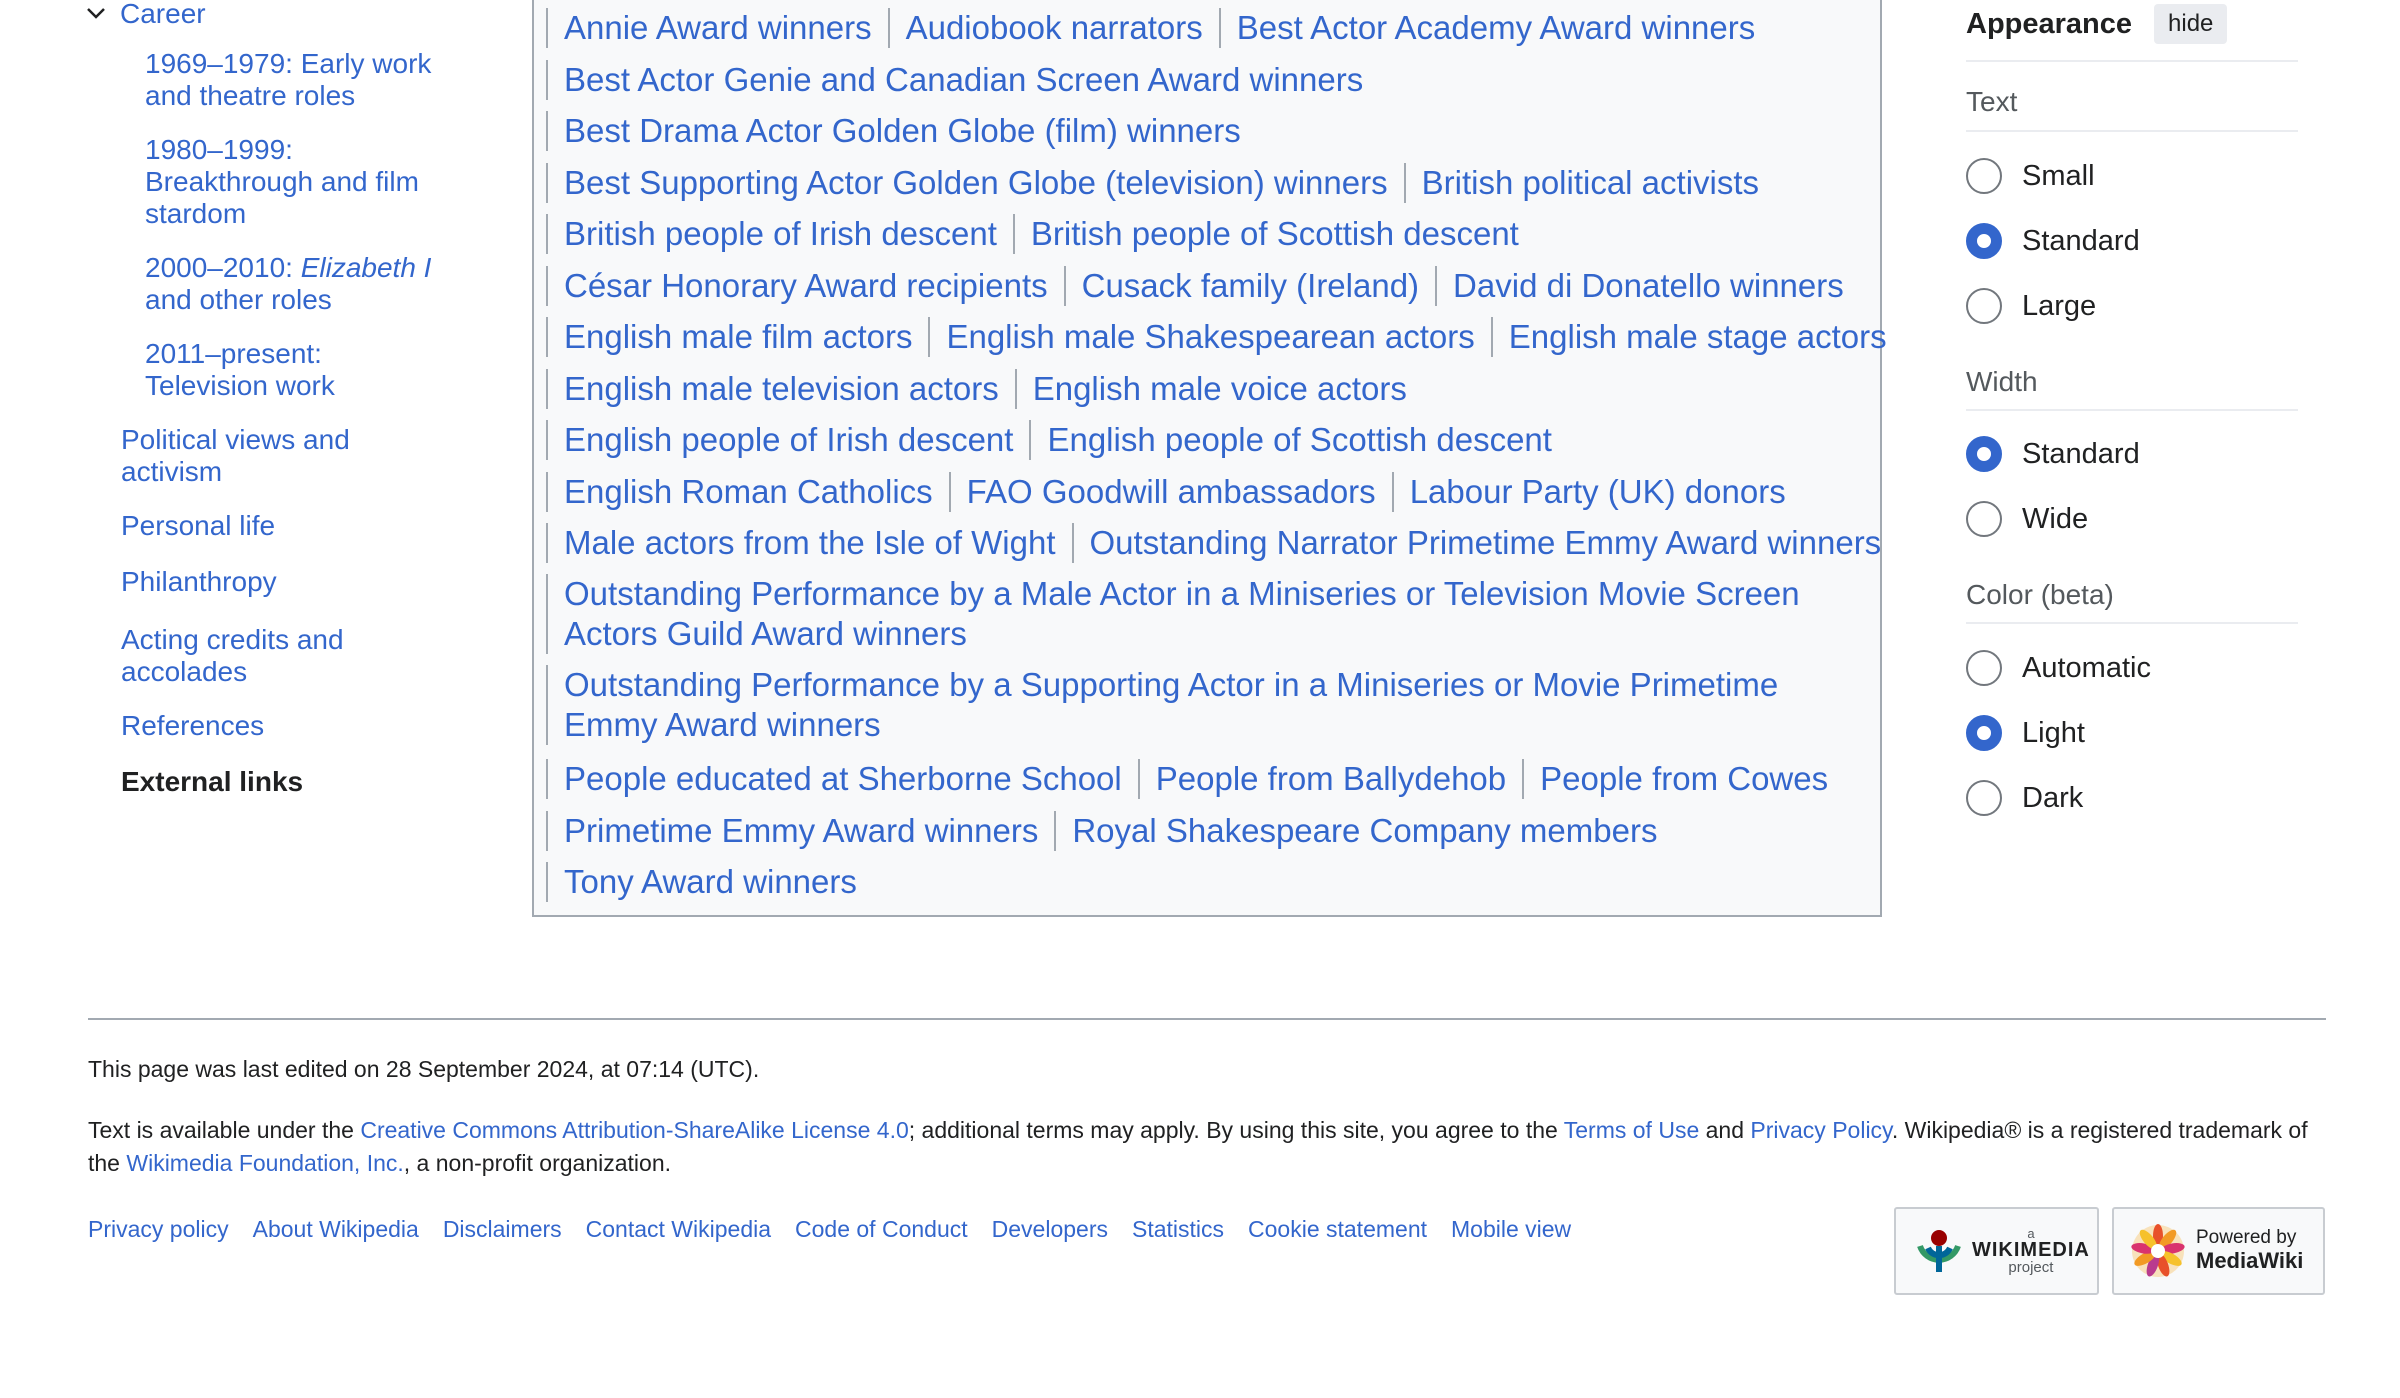  Describe the element at coordinates (1996, 1251) in the screenshot. I see `wikimedia-project-badge: a WIKIMEDIA project` at that location.